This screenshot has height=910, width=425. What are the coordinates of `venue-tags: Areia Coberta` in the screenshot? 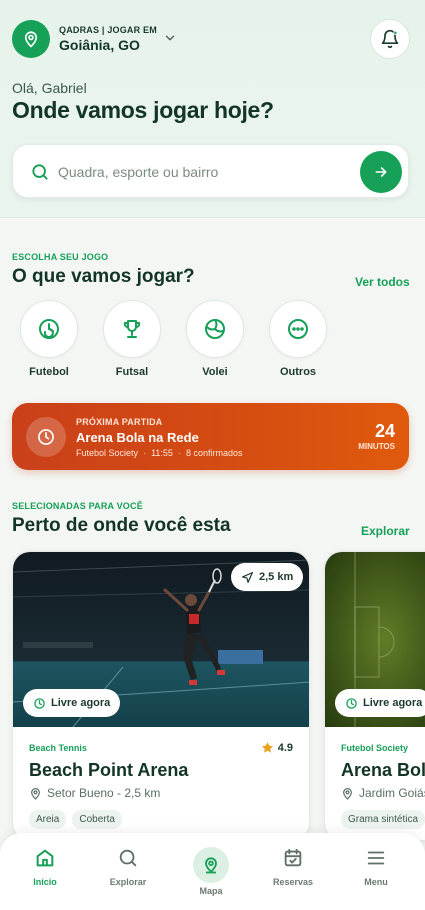 It's located at (75, 819).